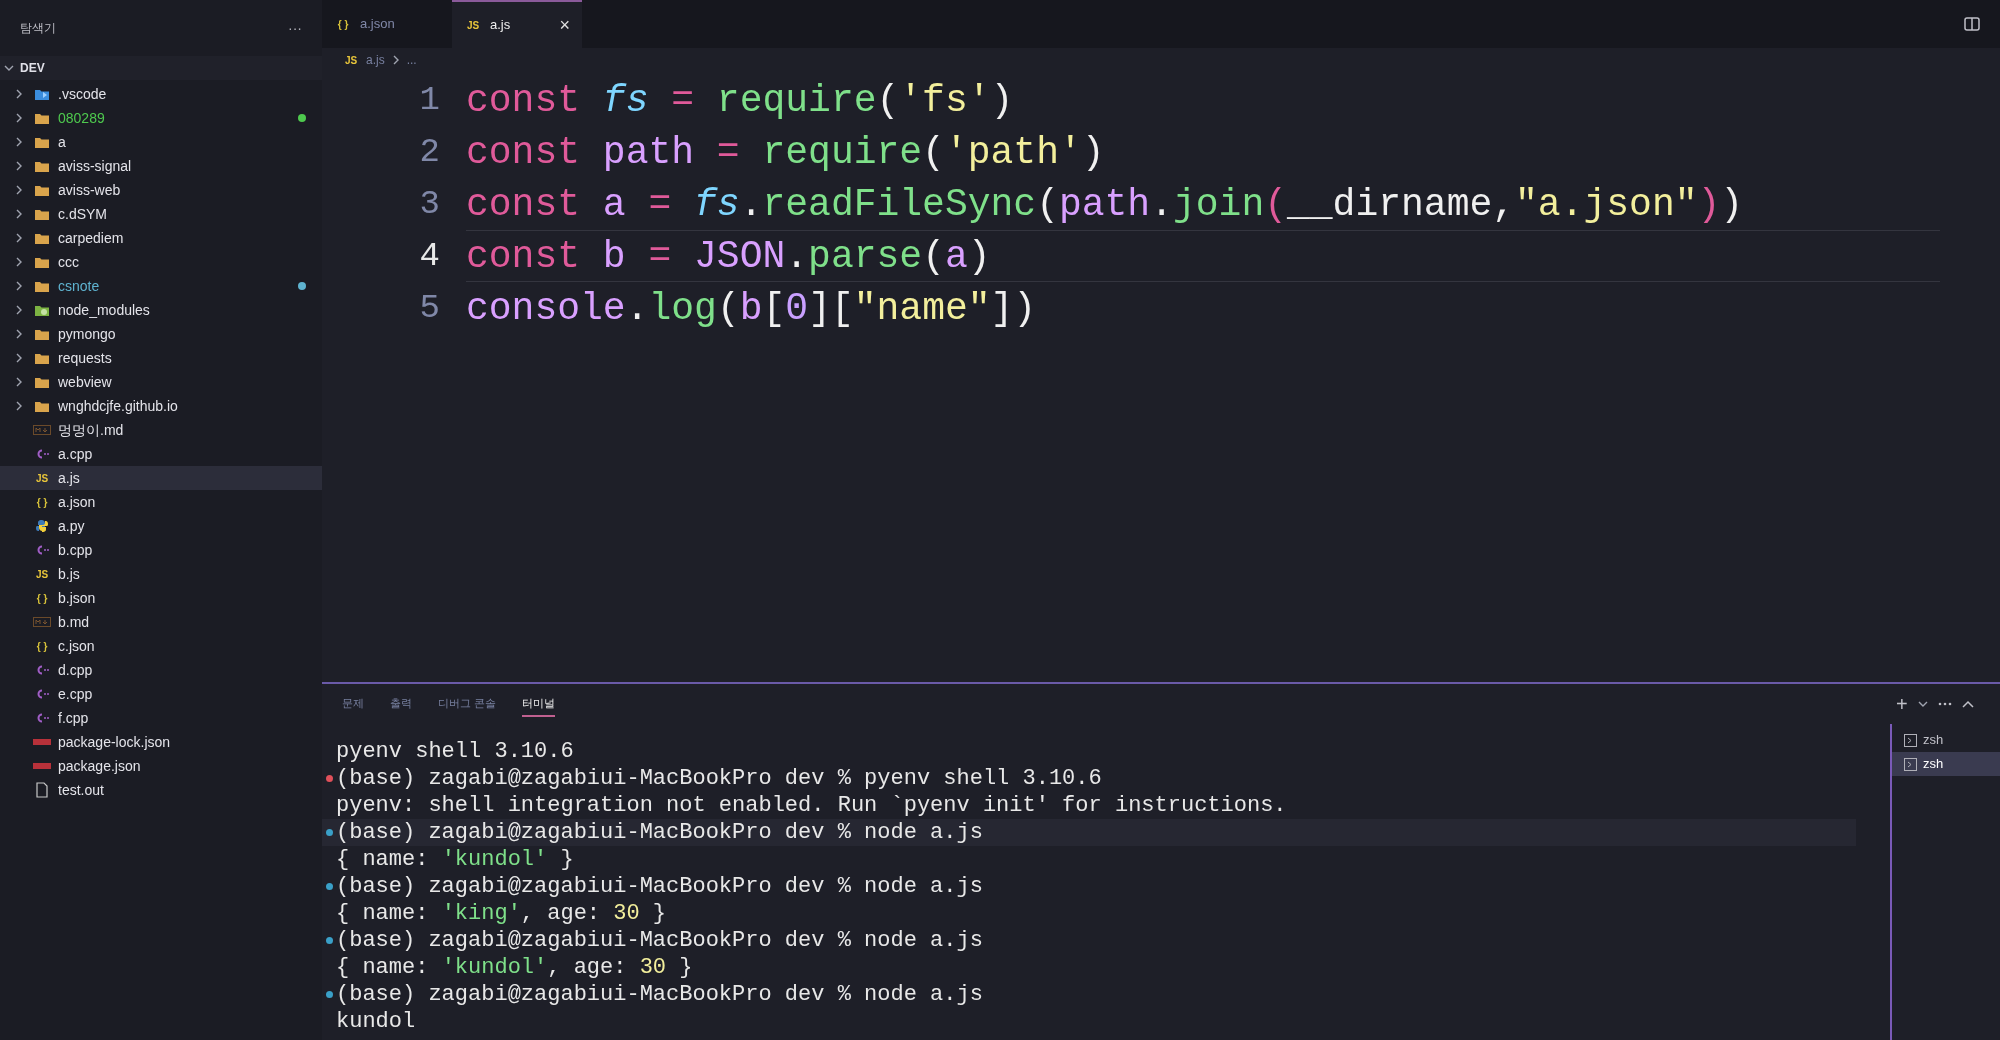 The height and width of the screenshot is (1040, 2000). Describe the element at coordinates (539, 704) in the screenshot. I see `panel-tab: 터미널` at that location.